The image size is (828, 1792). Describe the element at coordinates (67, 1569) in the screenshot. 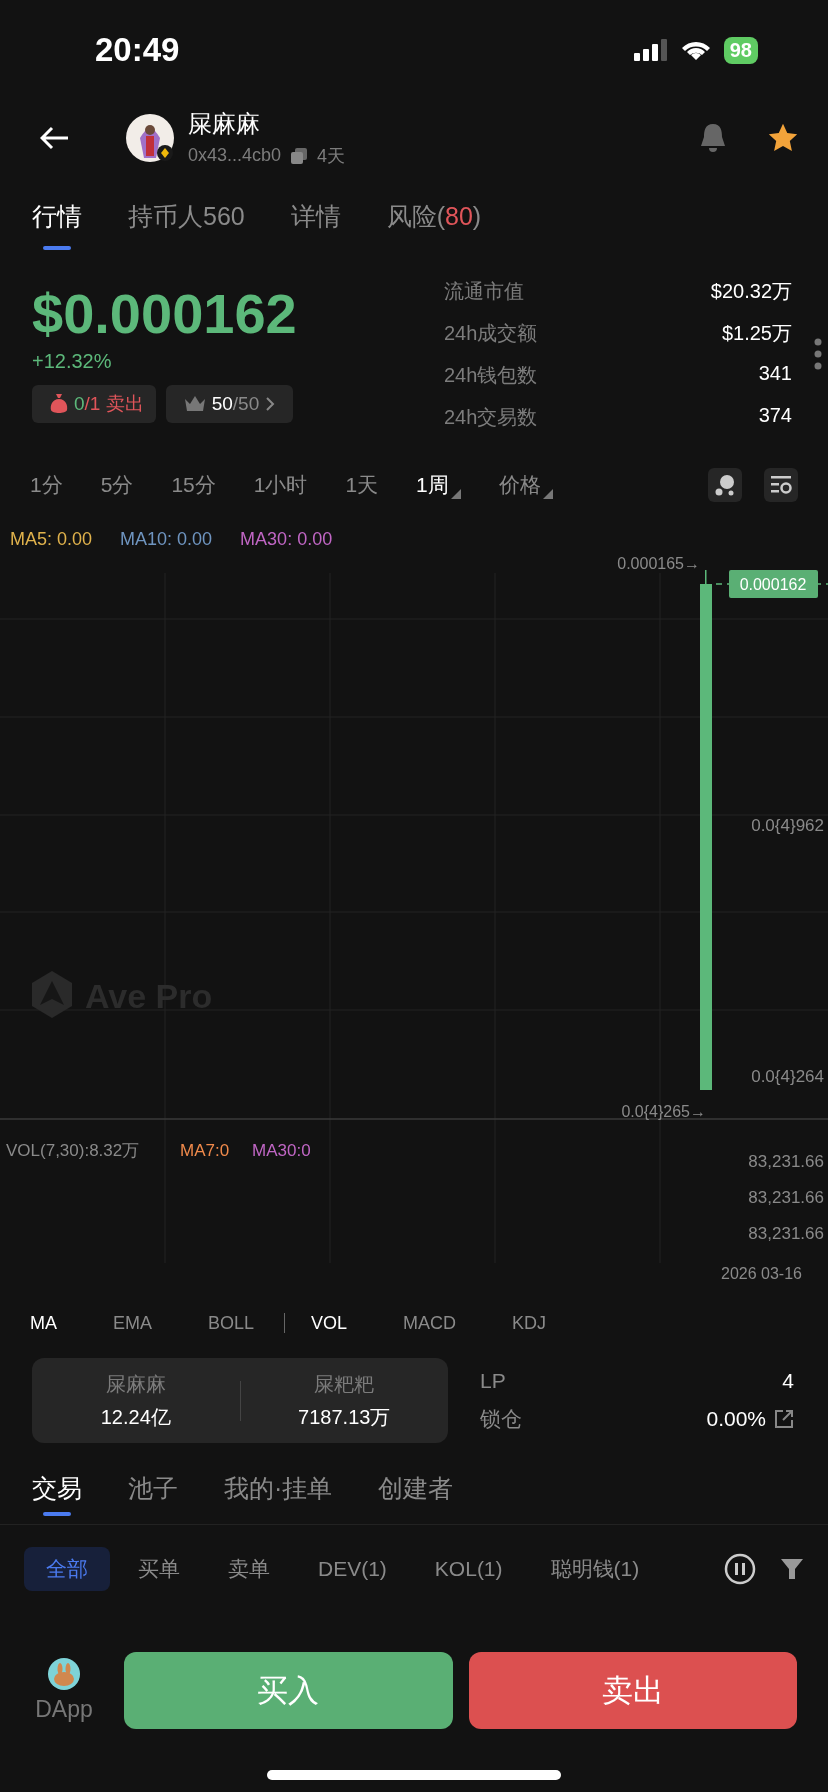

I see `filter-chip: 全部` at that location.